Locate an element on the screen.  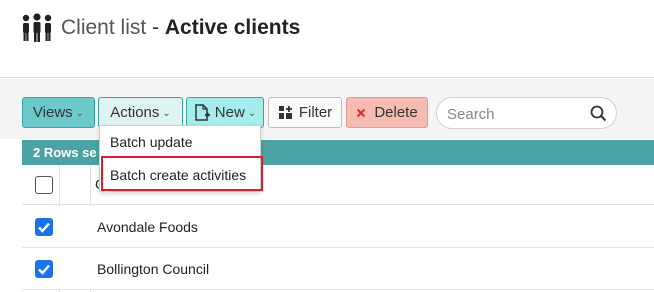
delete-button: Delete is located at coordinates (387, 112).